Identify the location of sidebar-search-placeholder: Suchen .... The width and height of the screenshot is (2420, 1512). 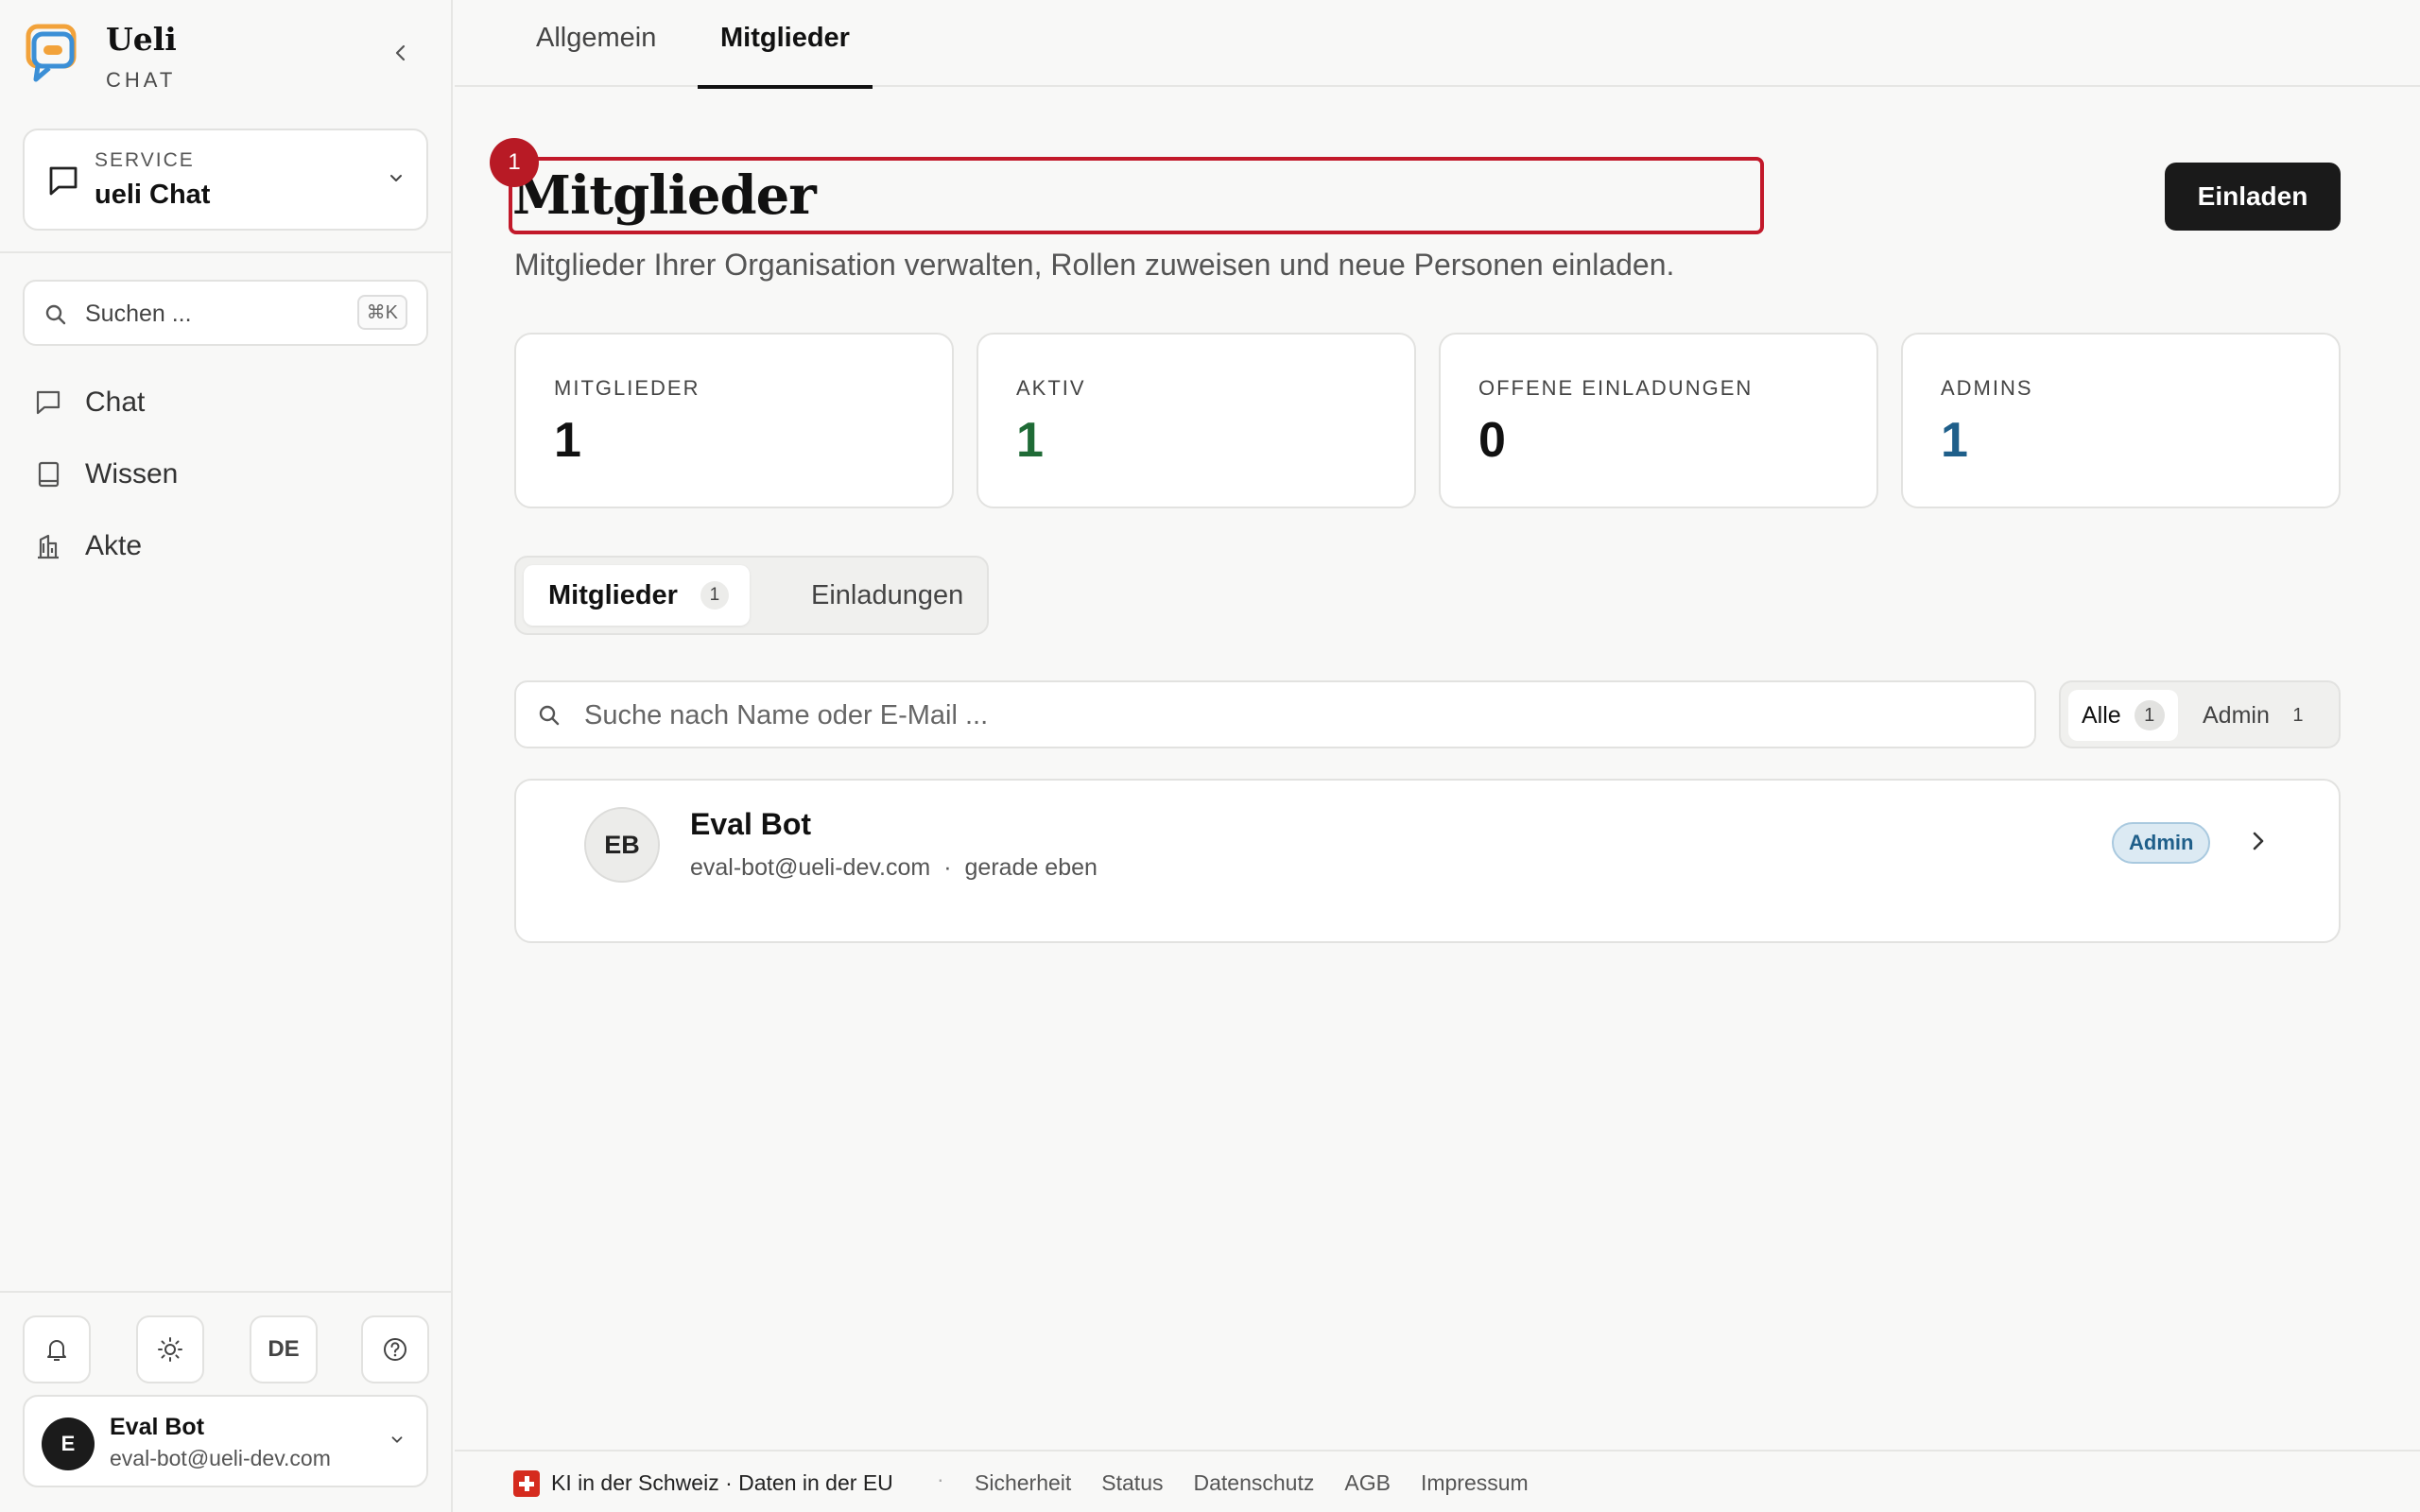
(138, 314).